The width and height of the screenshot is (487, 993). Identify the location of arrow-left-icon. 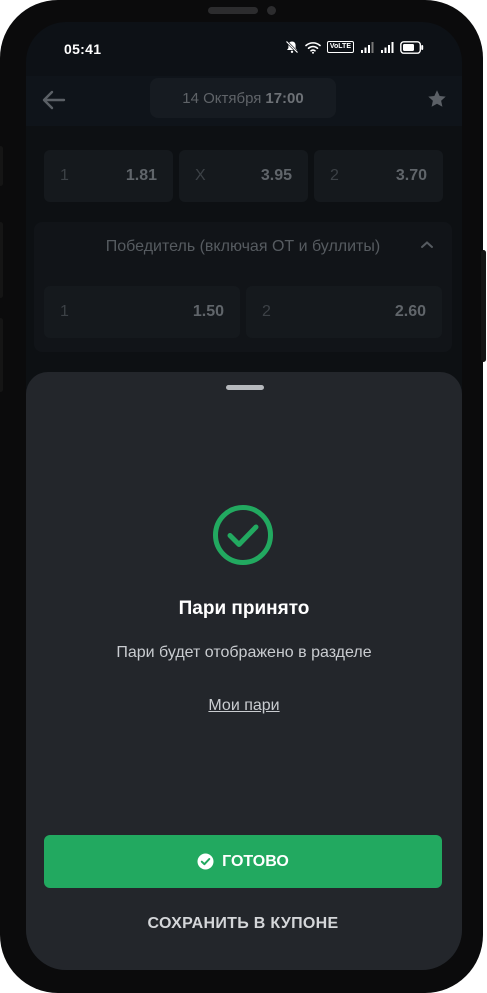
(54, 100).